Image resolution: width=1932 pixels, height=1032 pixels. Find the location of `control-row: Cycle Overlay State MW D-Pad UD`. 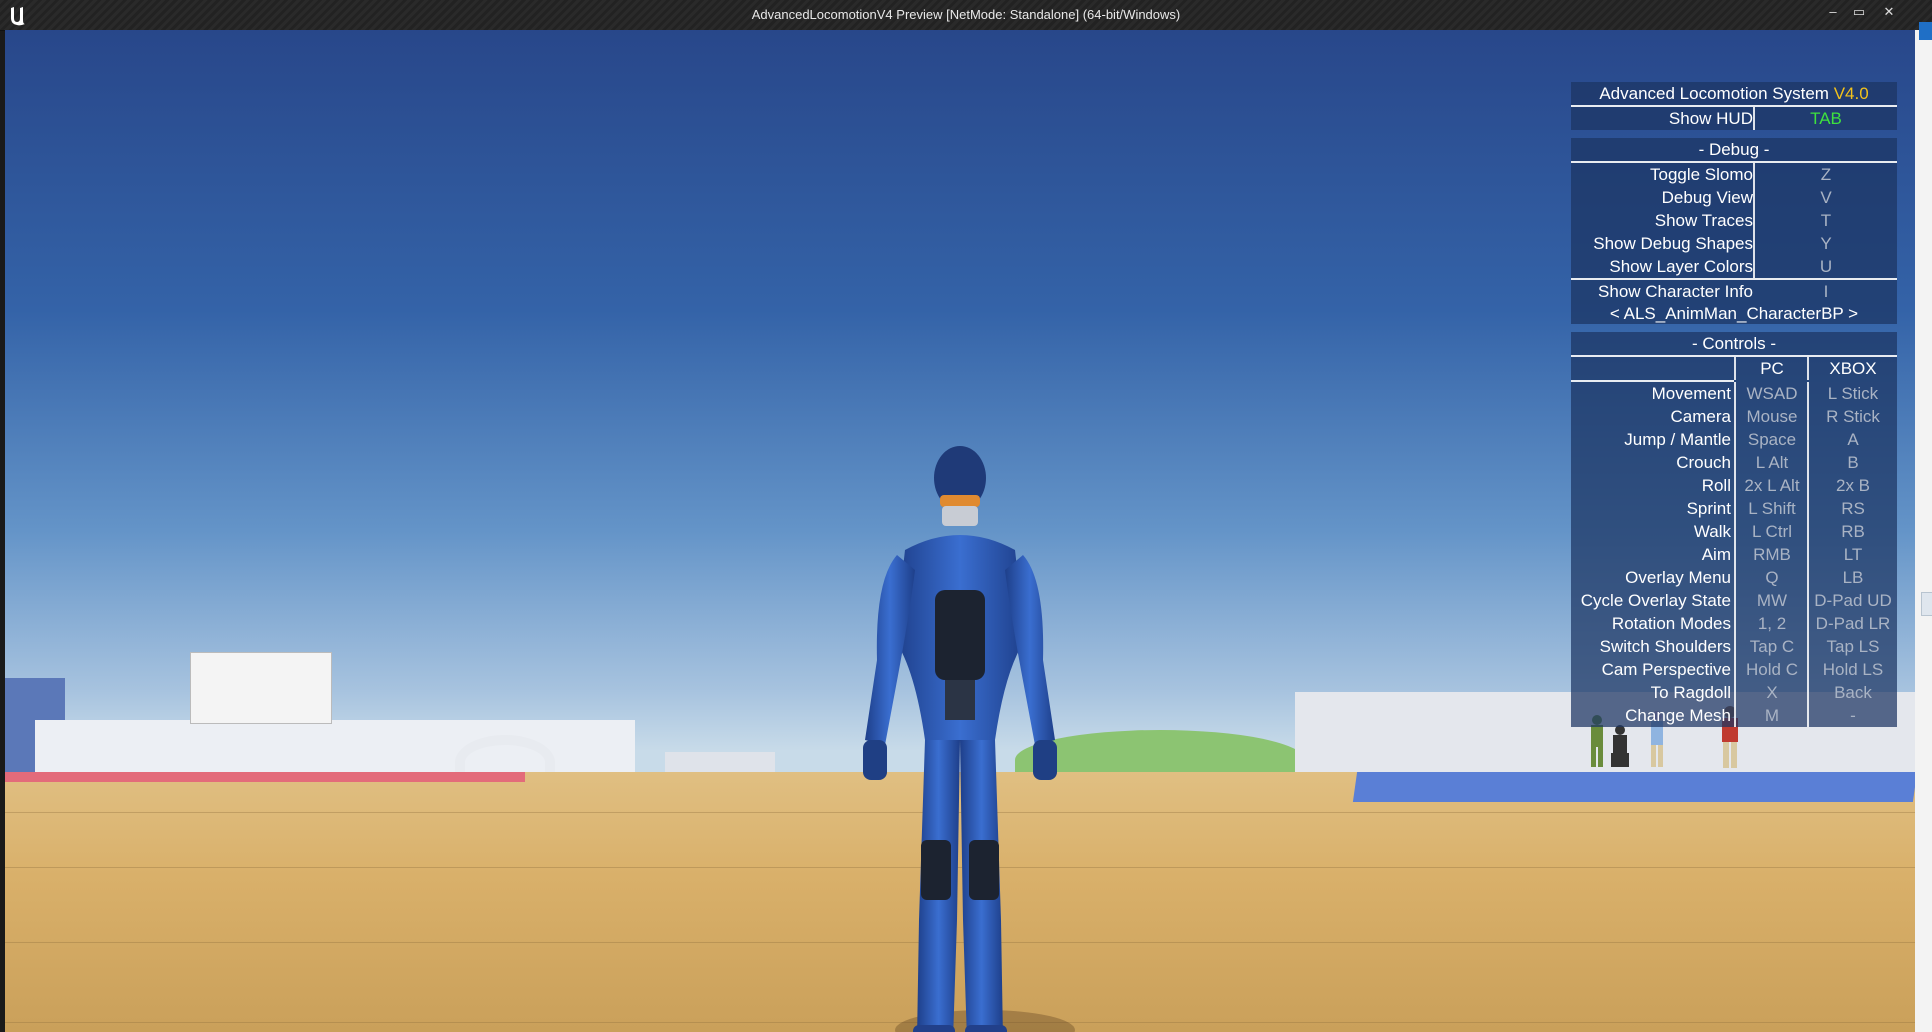

control-row: Cycle Overlay State MW D-Pad UD is located at coordinates (1734, 600).